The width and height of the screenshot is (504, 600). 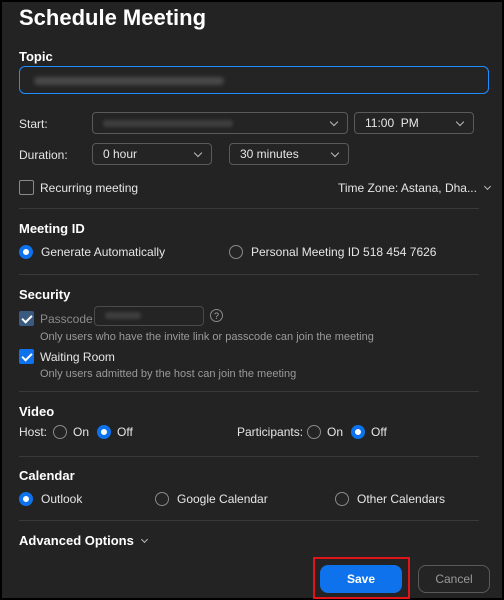 I want to click on help-icon: ?, so click(x=216, y=315).